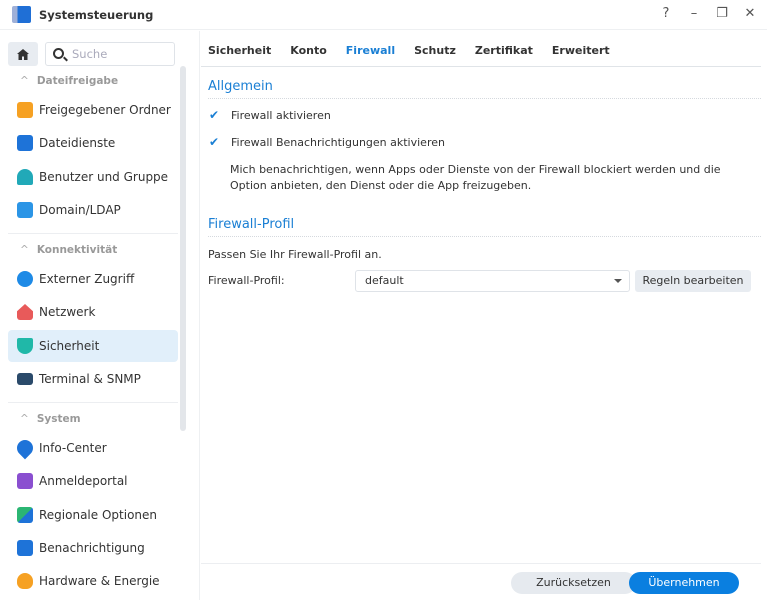 The image size is (767, 600). Describe the element at coordinates (504, 50) in the screenshot. I see `tab-zertifikat: Zertifikat` at that location.